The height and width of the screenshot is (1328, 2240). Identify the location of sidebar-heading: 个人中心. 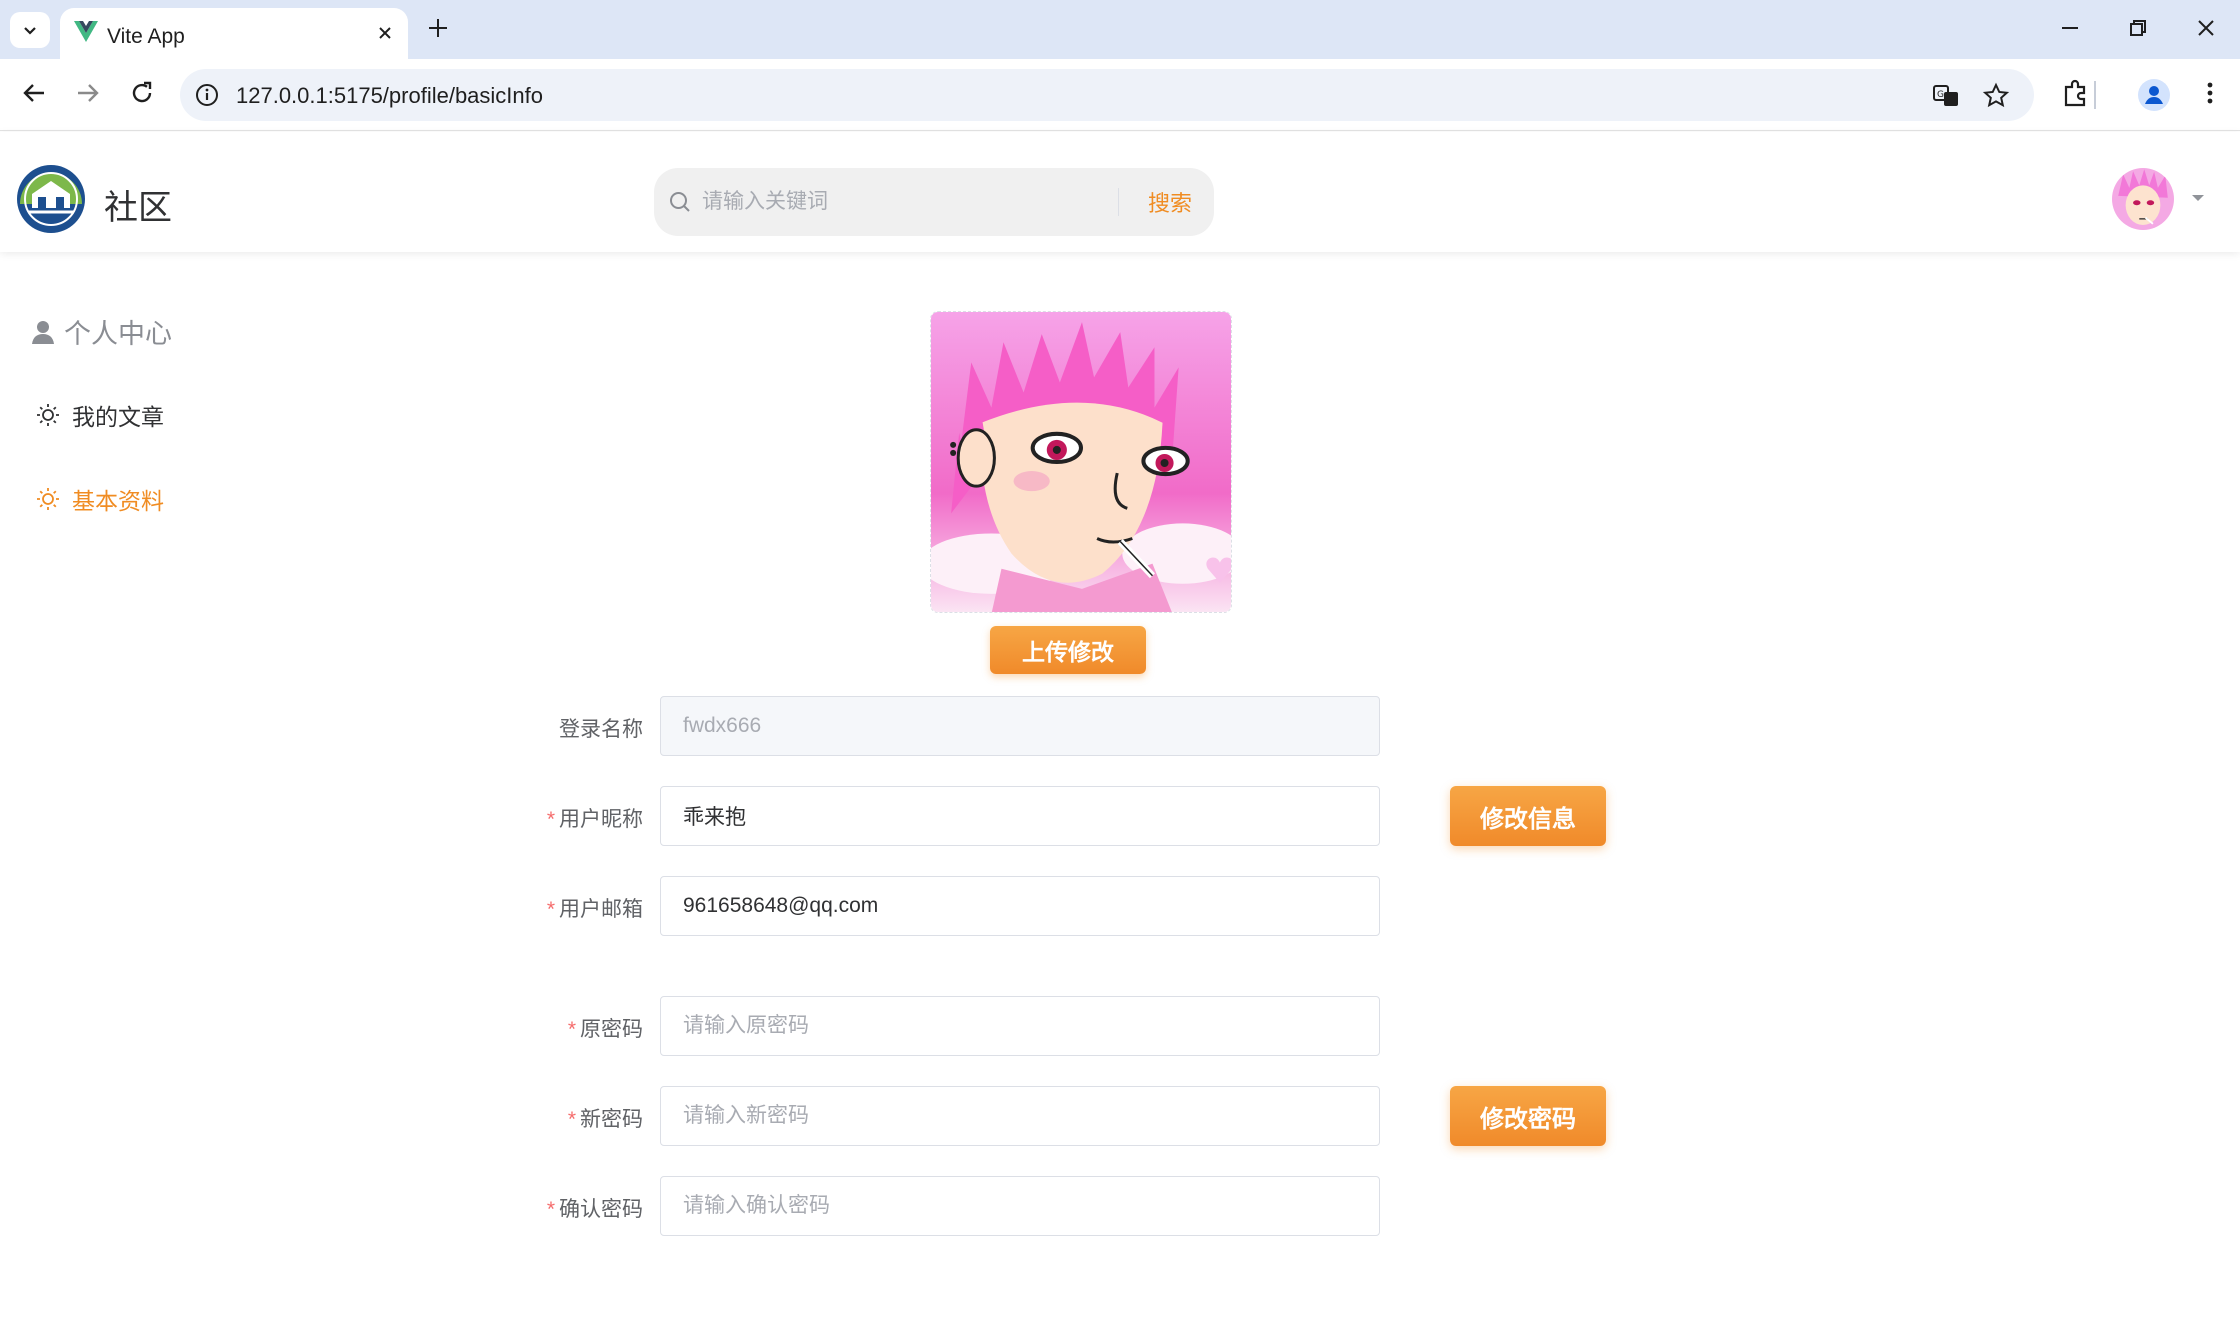
(101, 331).